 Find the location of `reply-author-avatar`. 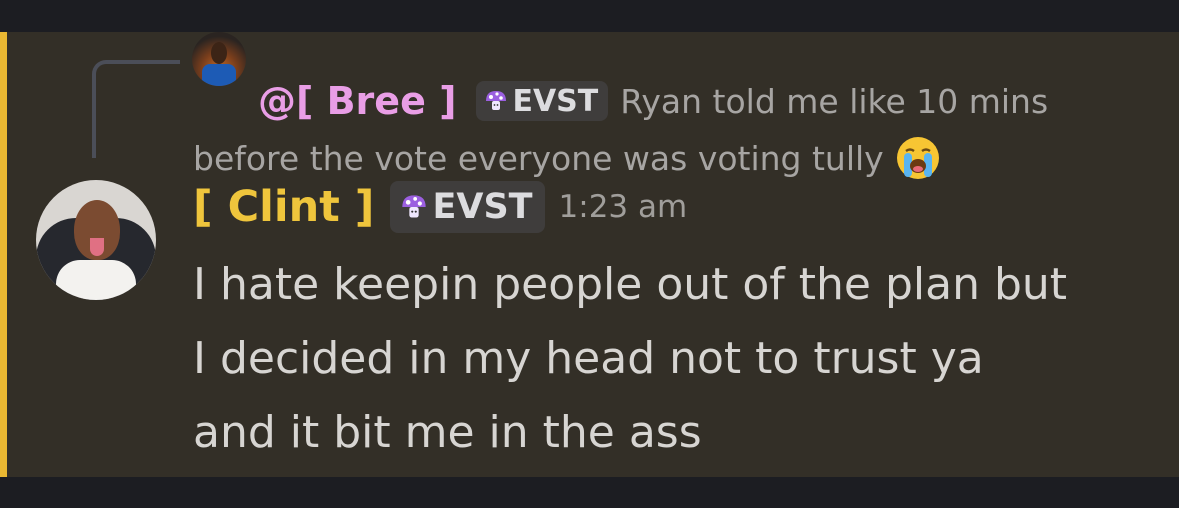

reply-author-avatar is located at coordinates (219, 59).